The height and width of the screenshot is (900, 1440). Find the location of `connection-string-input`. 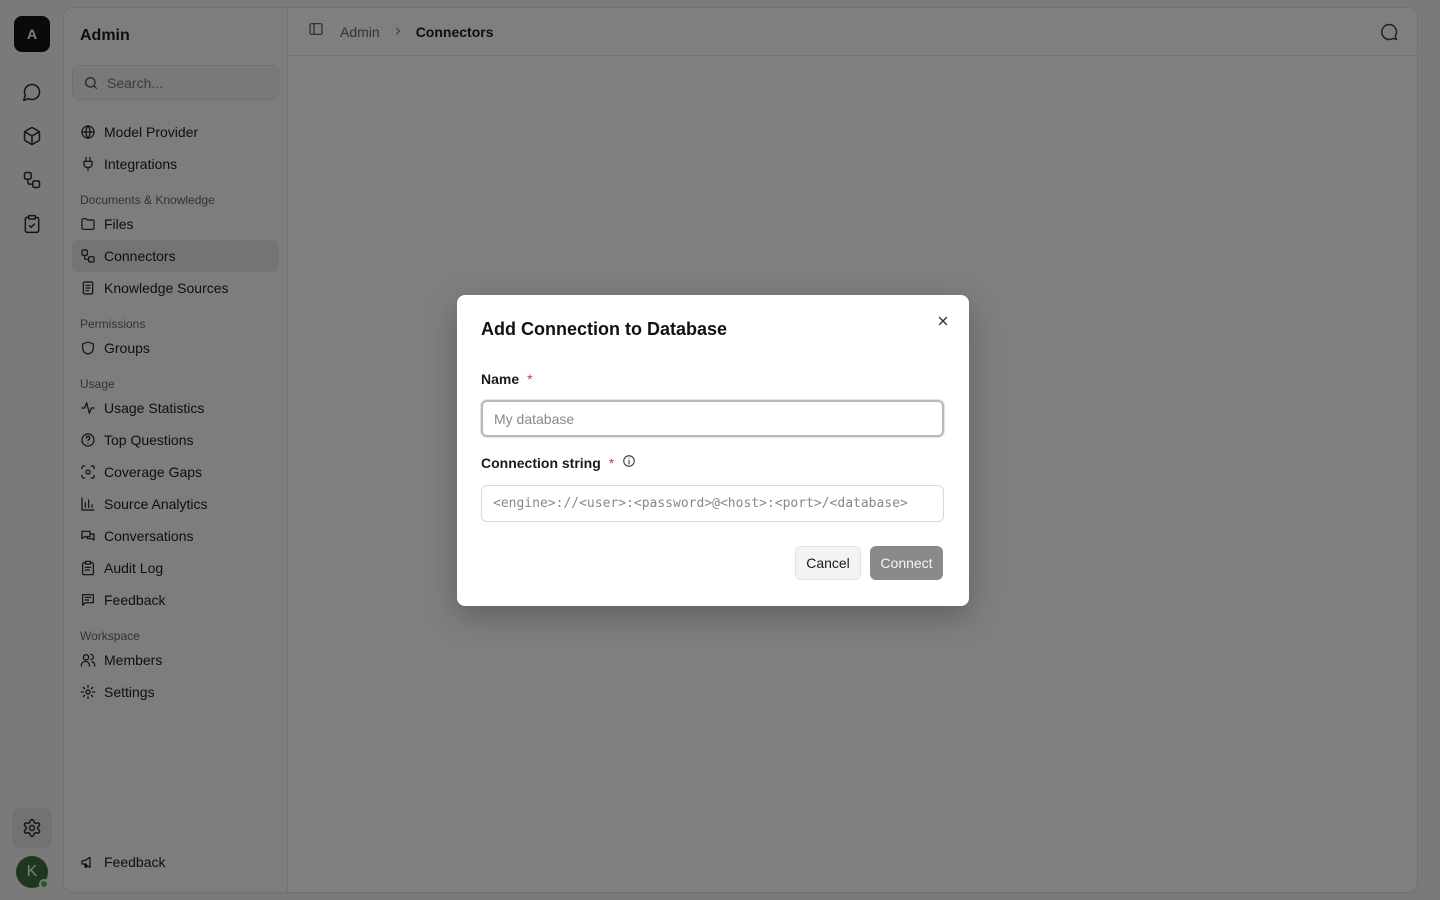

connection-string-input is located at coordinates (712, 503).